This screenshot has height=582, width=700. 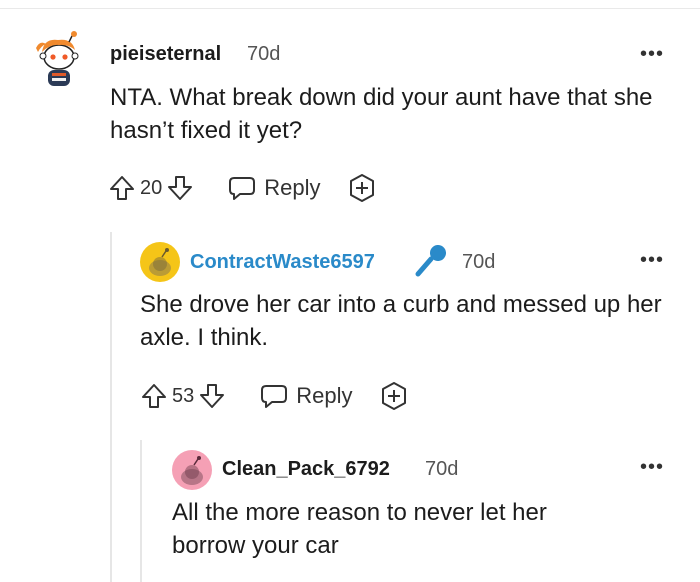 I want to click on vote-score: 53, so click(x=183, y=395).